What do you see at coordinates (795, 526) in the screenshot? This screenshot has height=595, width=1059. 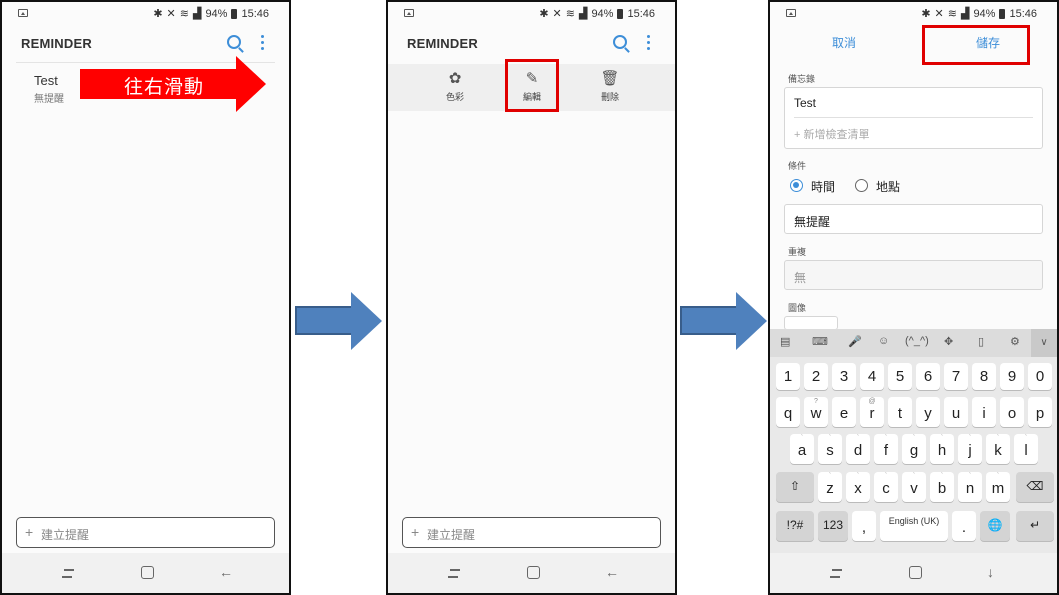 I see `symbols-key: !?#` at bounding box center [795, 526].